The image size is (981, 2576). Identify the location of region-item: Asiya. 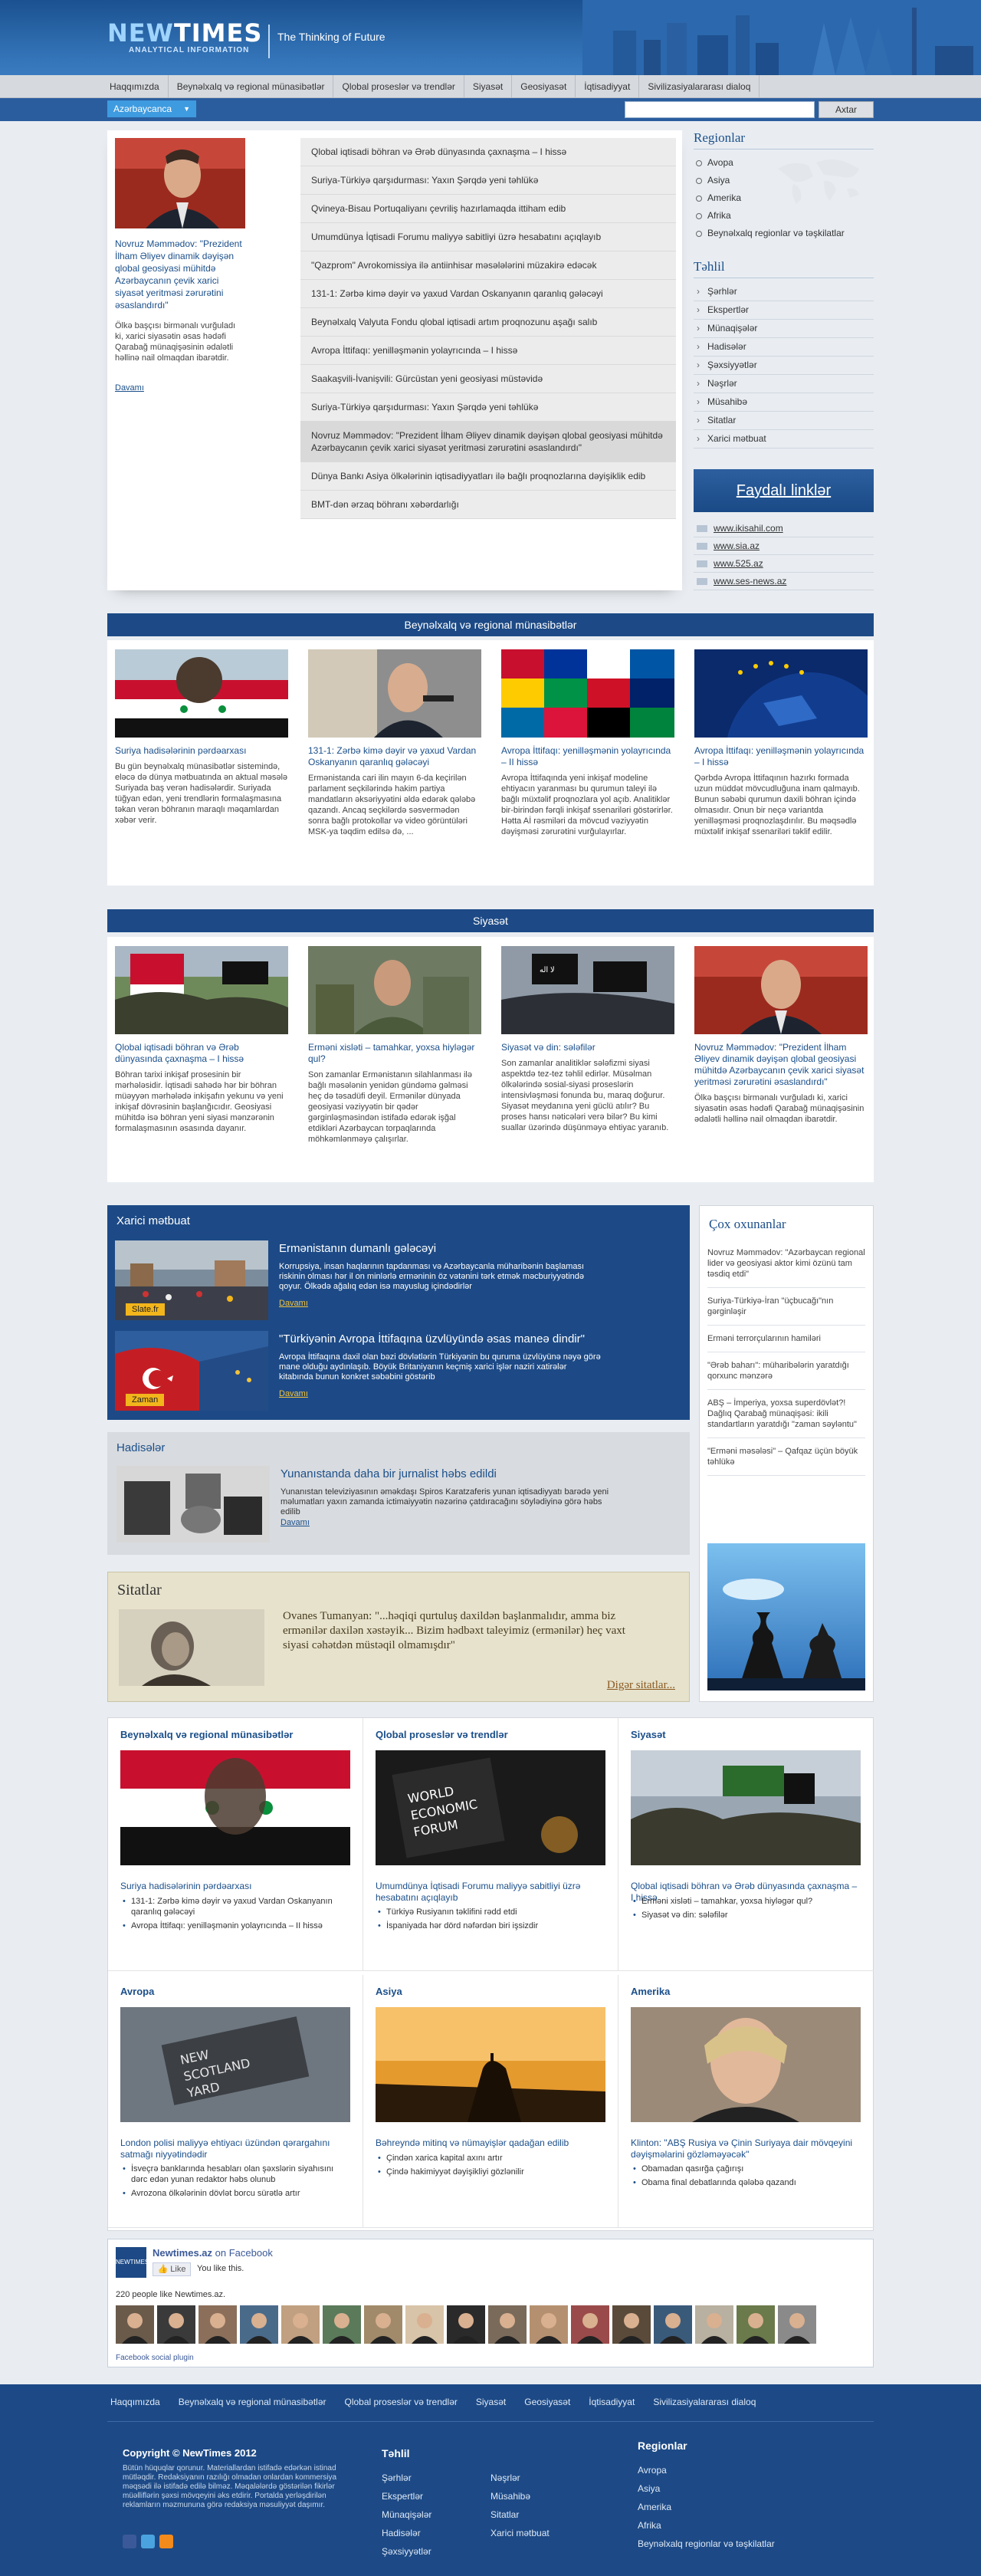
(784, 181).